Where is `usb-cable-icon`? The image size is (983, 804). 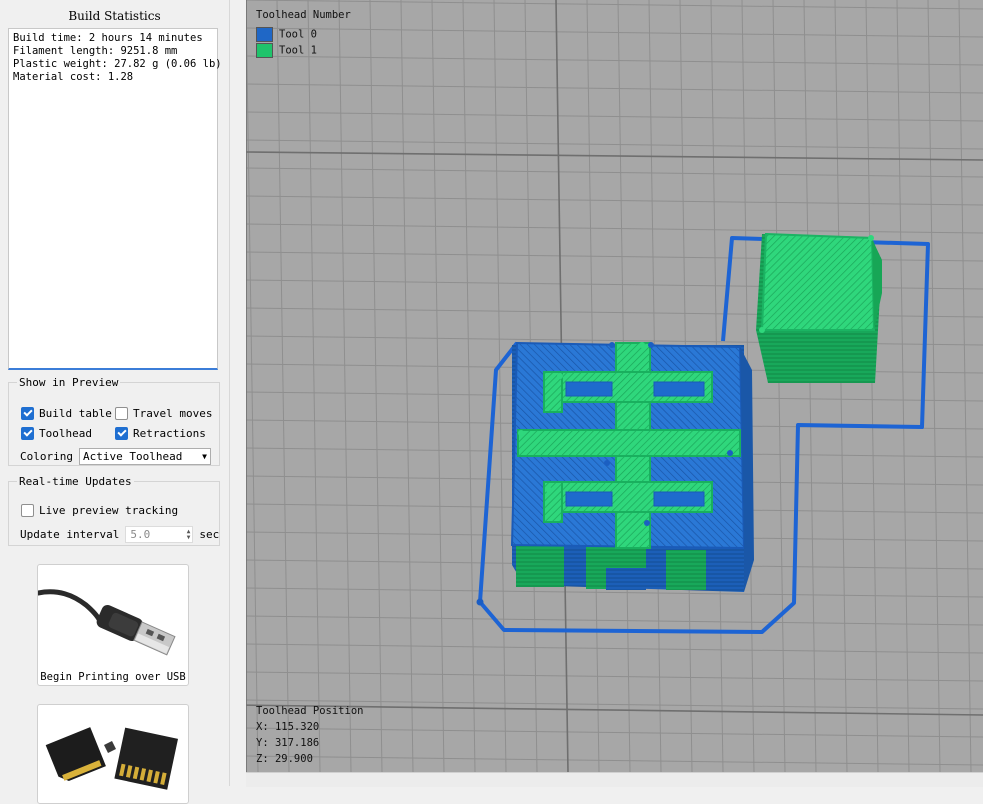
usb-cable-icon is located at coordinates (107, 622).